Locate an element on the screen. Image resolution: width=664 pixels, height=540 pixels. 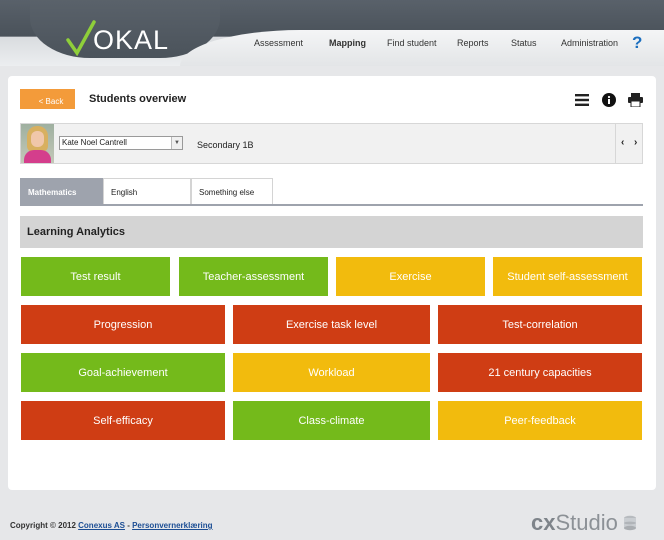
tile-teacher-assessment: Teacher-assessment is located at coordinates (253, 276).